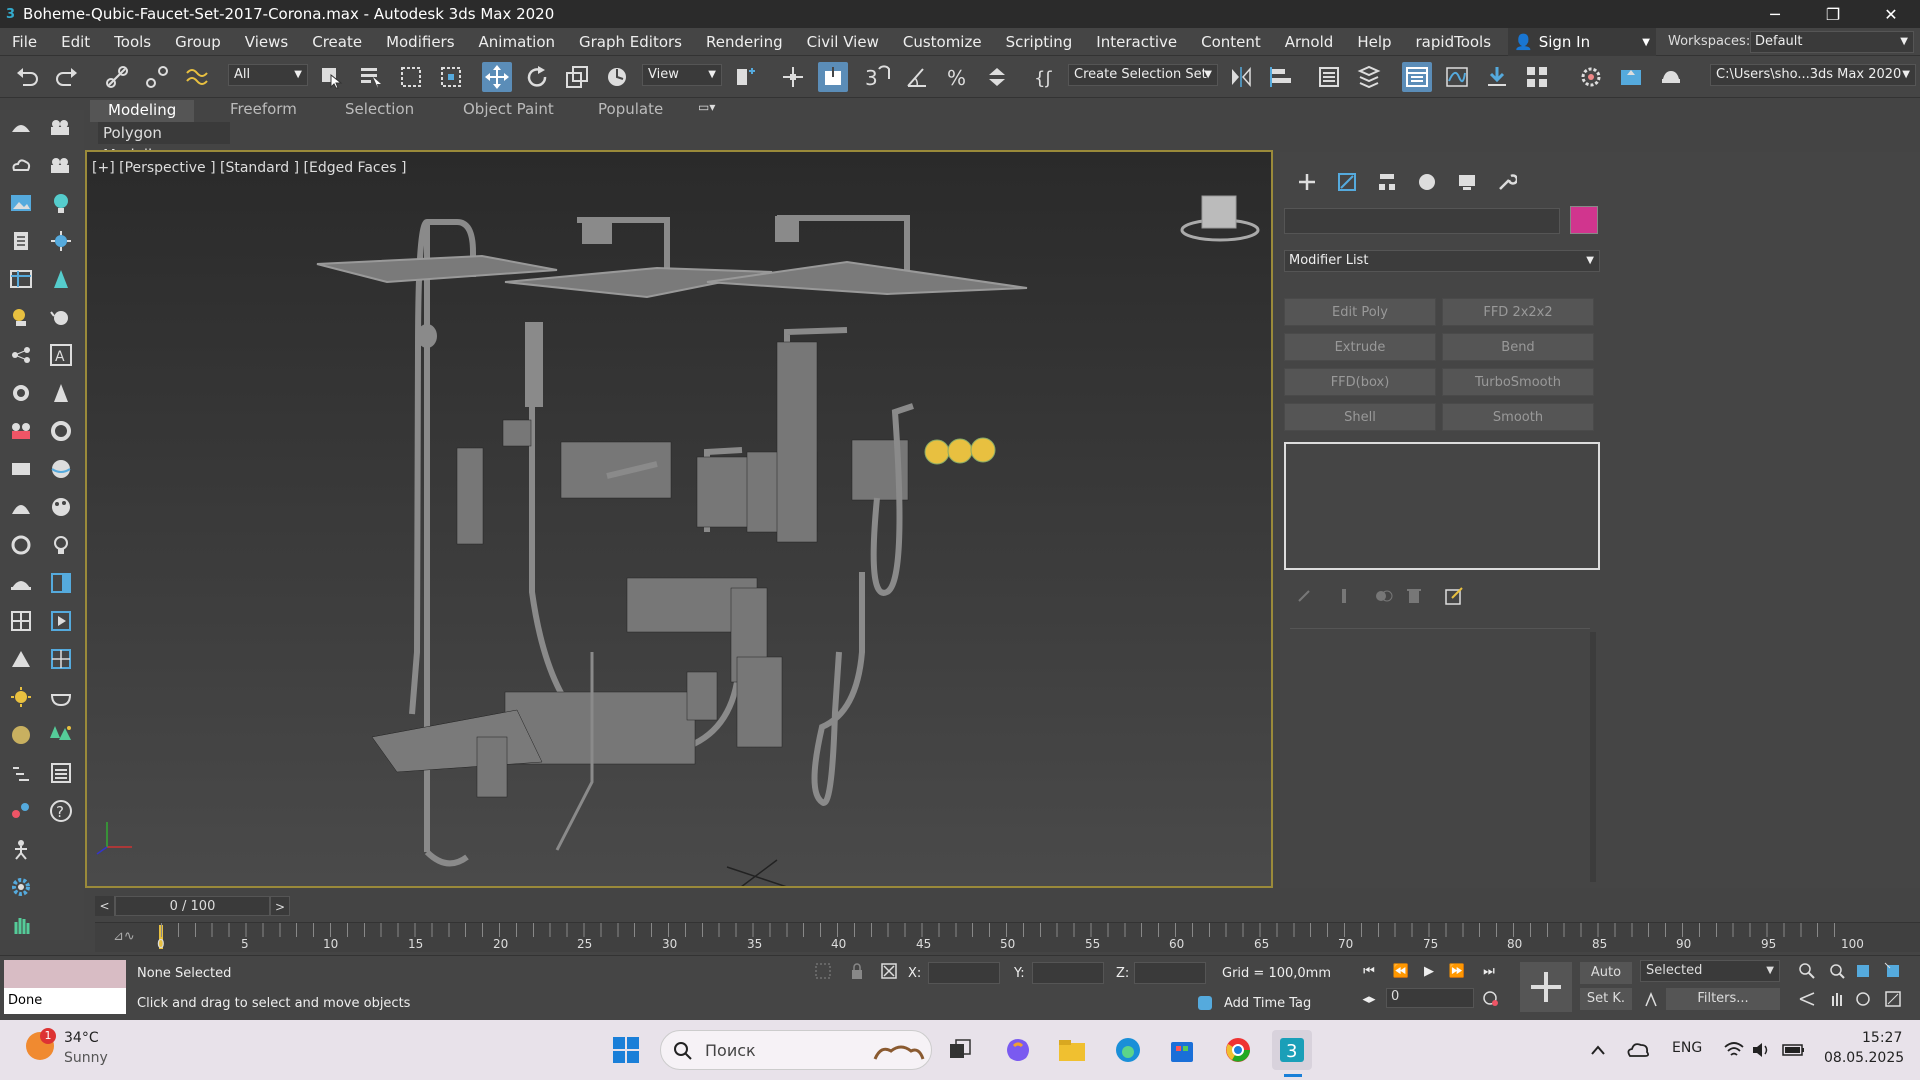  I want to click on time-slider: 0 / 100, so click(192, 906).